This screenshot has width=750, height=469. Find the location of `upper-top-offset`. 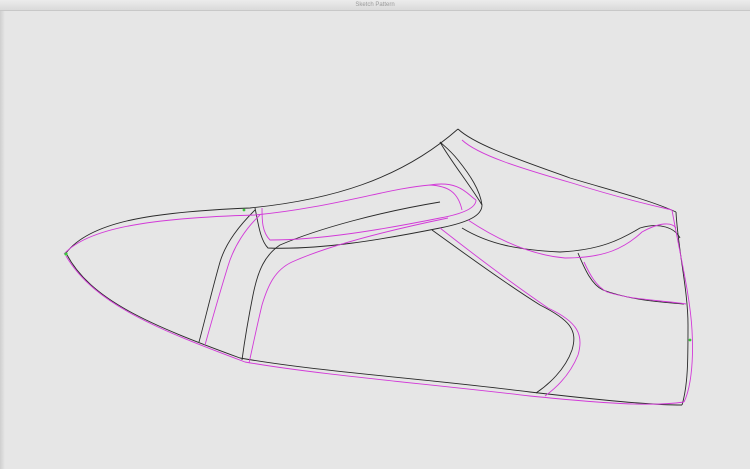

upper-top-offset is located at coordinates (263, 219).